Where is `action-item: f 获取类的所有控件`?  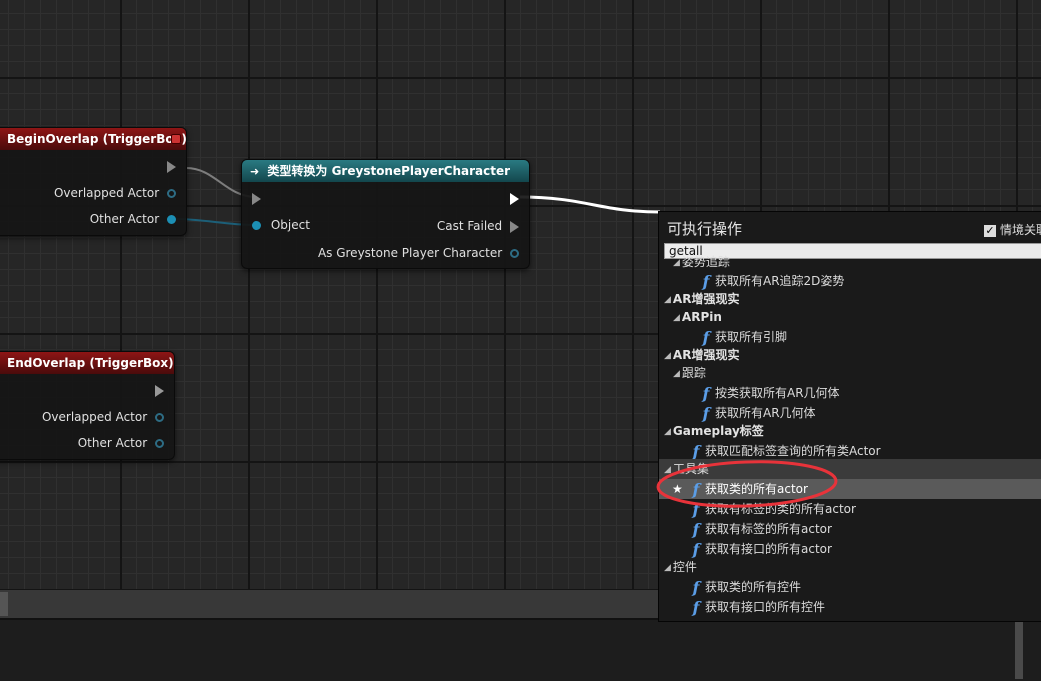 action-item: f 获取类的所有控件 is located at coordinates (850, 587).